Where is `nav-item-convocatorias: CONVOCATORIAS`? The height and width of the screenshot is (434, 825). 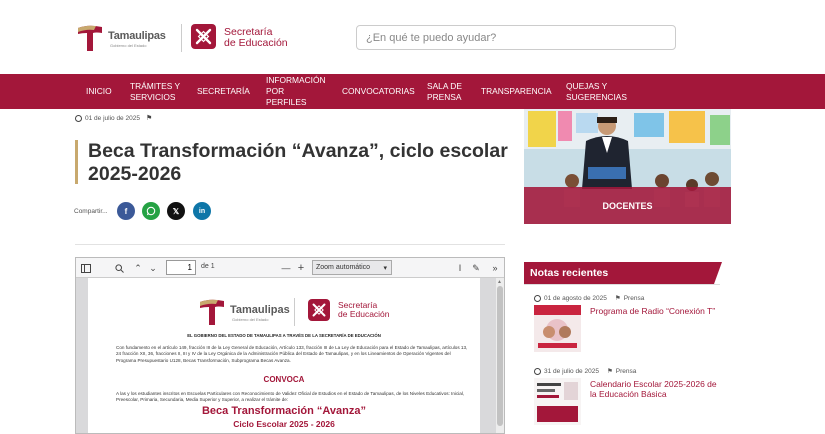 nav-item-convocatorias: CONVOCATORIAS is located at coordinates (378, 91).